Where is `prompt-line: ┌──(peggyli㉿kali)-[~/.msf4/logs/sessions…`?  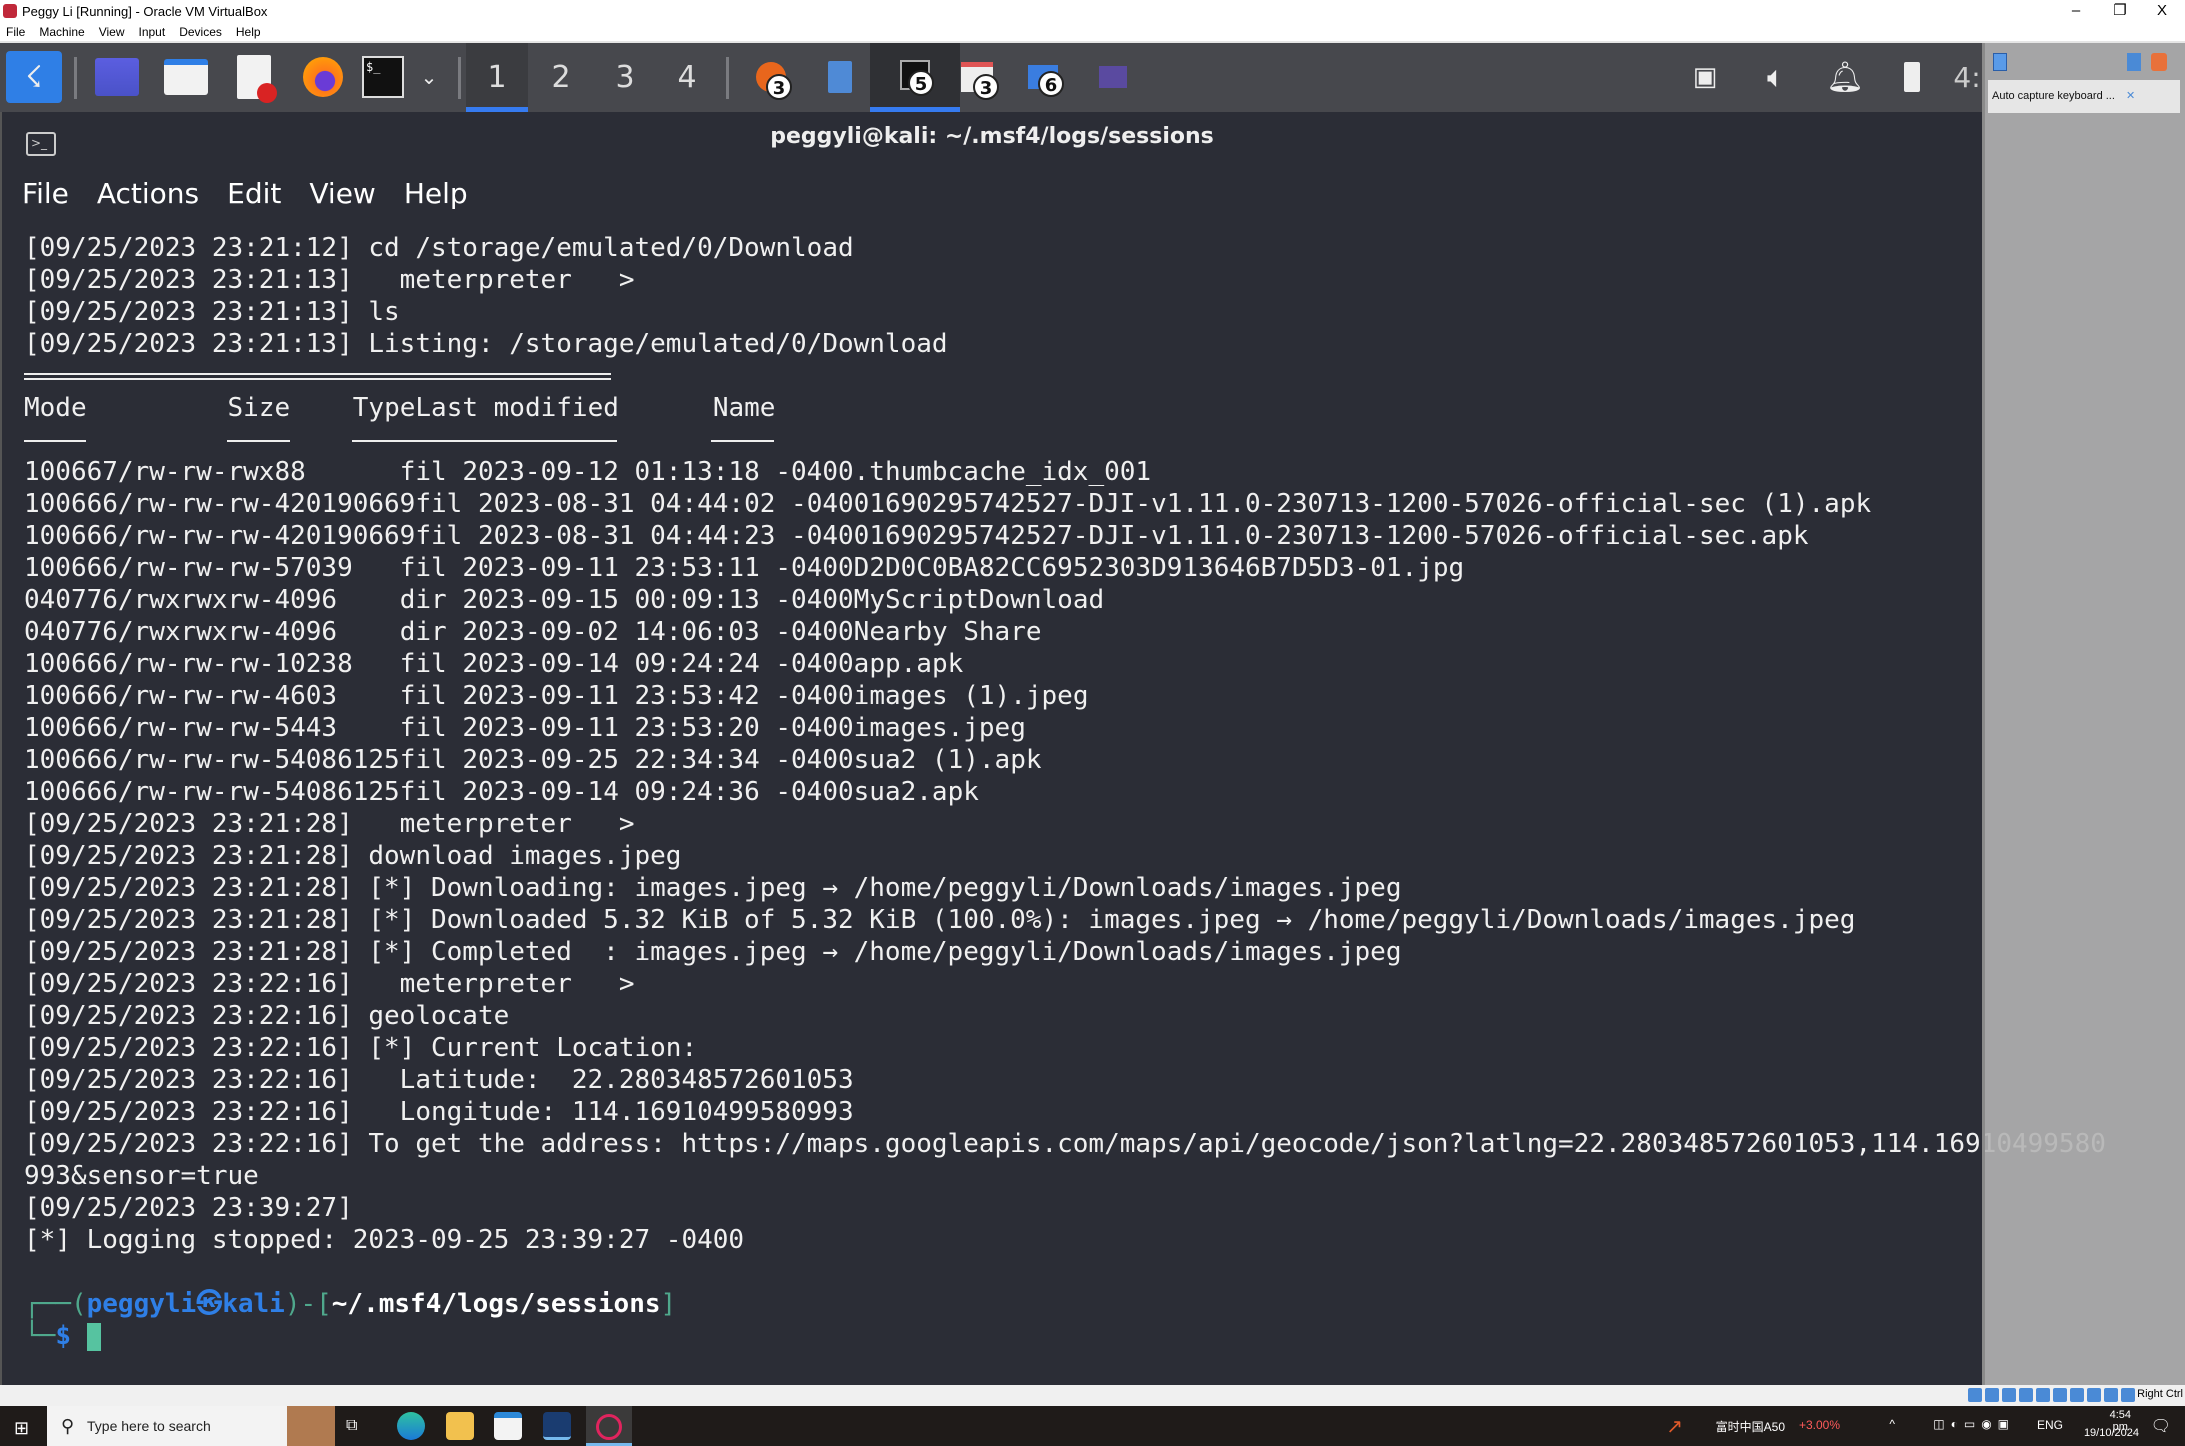 prompt-line: ┌──(peggyli㉿kali)-[~/.msf4/logs/sessions… is located at coordinates (1065, 1304).